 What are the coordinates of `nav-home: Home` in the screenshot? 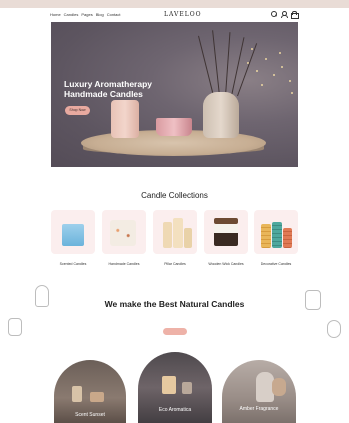 It's located at (55, 14).